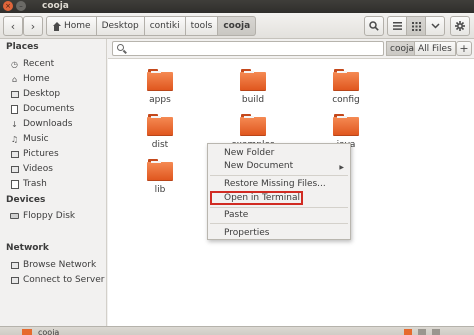 This screenshot has width=474, height=335. Describe the element at coordinates (256, 198) in the screenshot. I see `highlight-box` at that location.